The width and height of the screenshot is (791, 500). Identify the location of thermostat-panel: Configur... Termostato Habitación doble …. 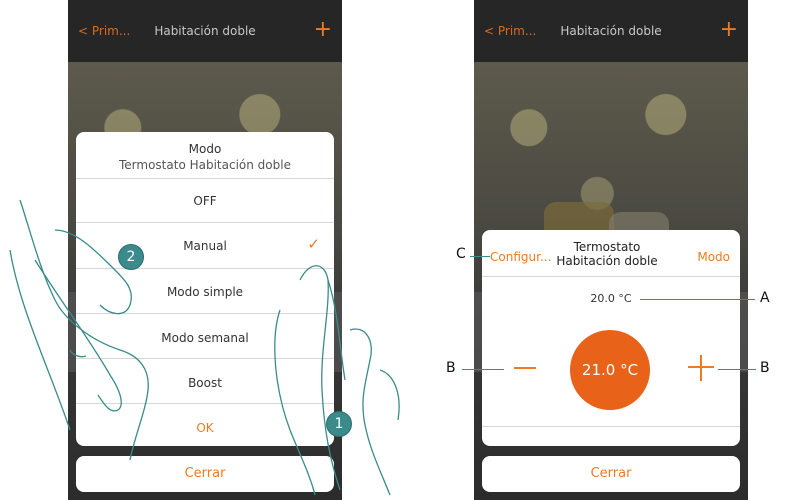
(611, 338).